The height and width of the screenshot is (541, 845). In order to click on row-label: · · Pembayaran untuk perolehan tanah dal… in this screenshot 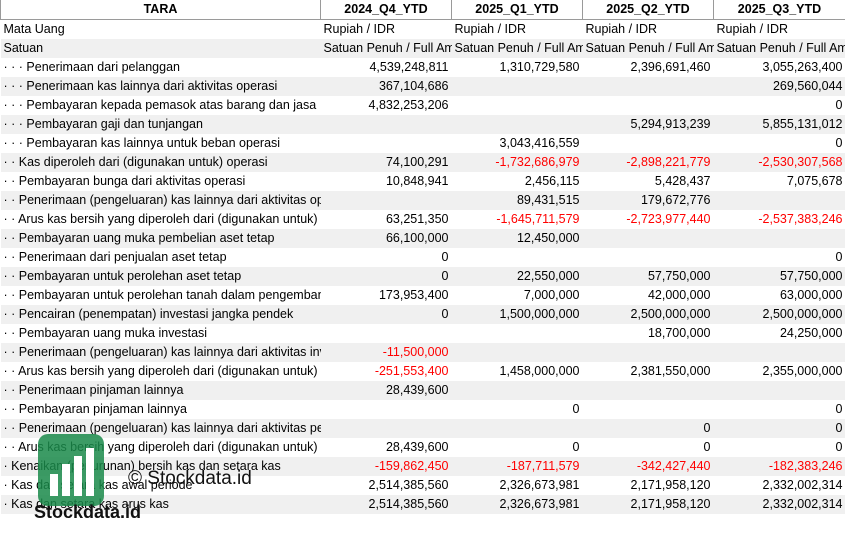, I will do `click(160, 295)`.